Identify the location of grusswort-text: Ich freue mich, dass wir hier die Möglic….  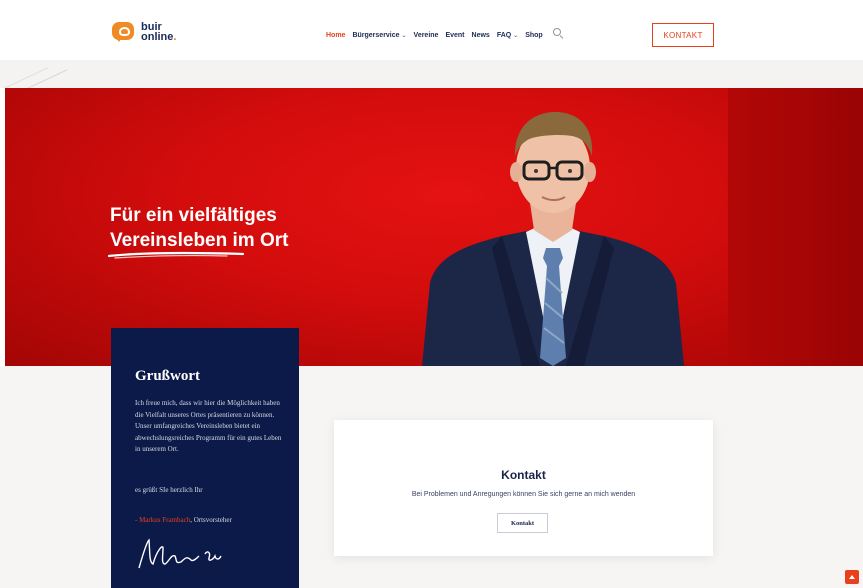
(208, 426).